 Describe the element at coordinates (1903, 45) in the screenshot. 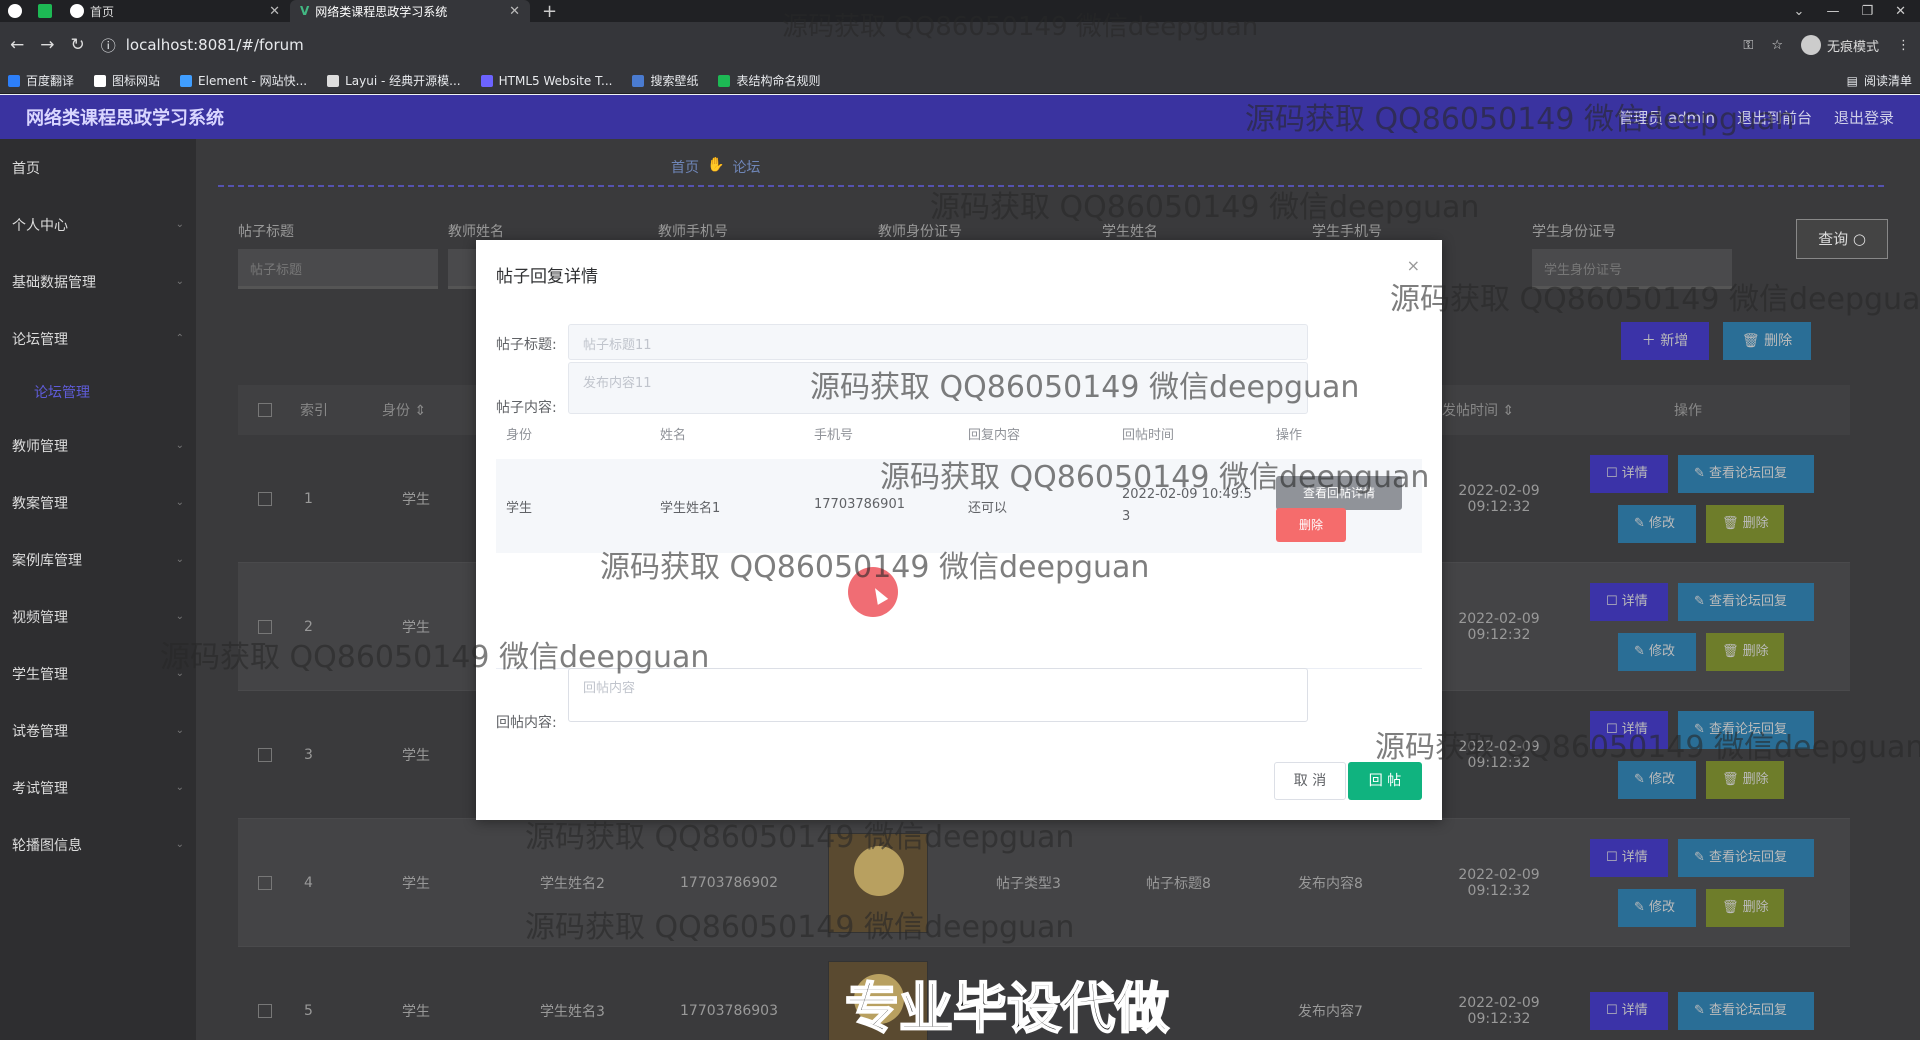

I see `menu-icon: ⋮` at that location.